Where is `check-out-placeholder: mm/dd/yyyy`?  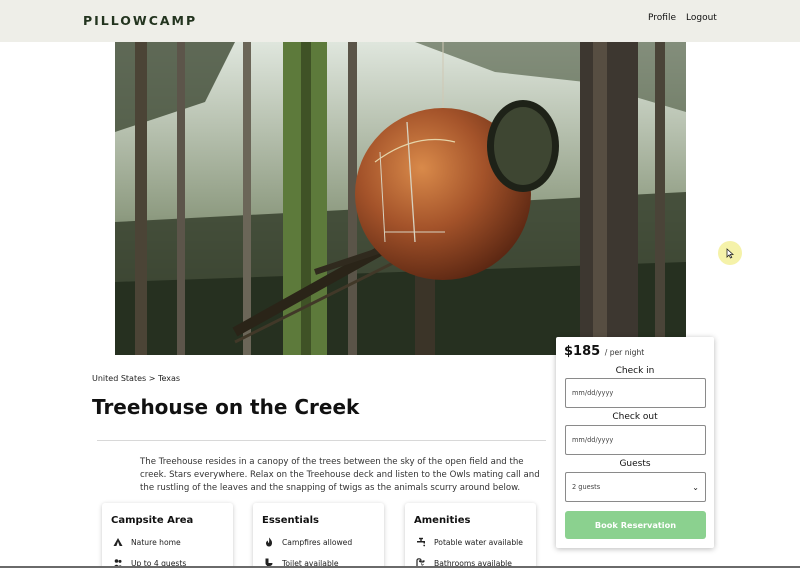 check-out-placeholder: mm/dd/yyyy is located at coordinates (593, 440).